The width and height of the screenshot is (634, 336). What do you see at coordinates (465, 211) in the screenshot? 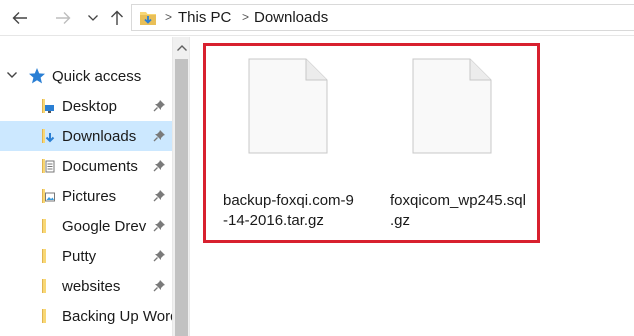
I see `file-name: foxqicom_wp245.sql .gz` at bounding box center [465, 211].